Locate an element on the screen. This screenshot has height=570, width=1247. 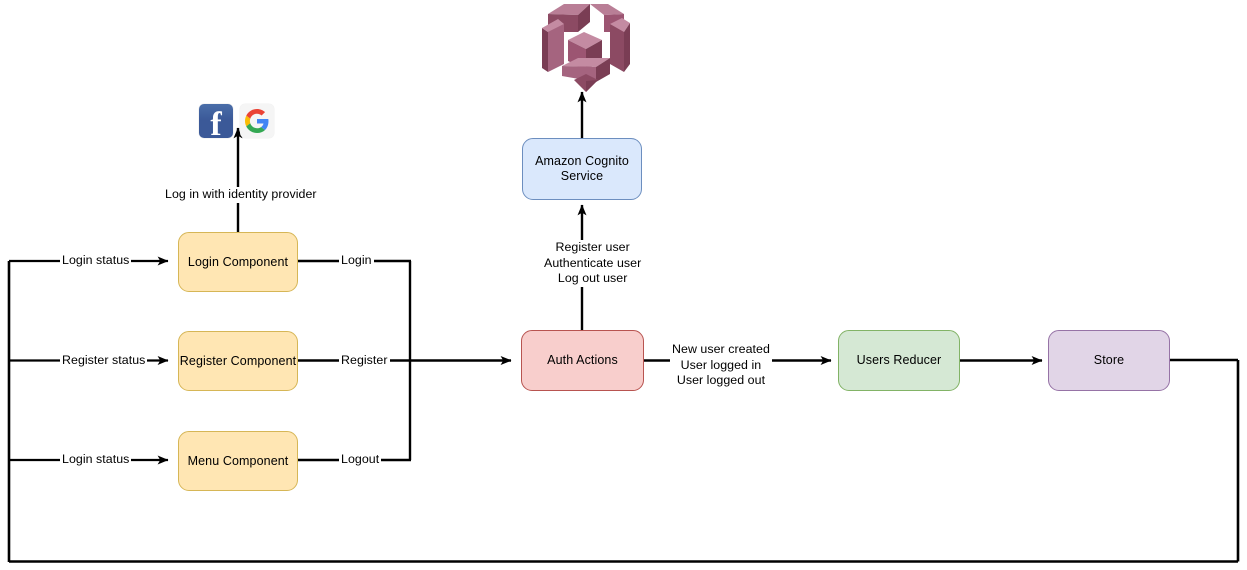
node-auth-actions-label: Auth Actions is located at coordinates (582, 360).